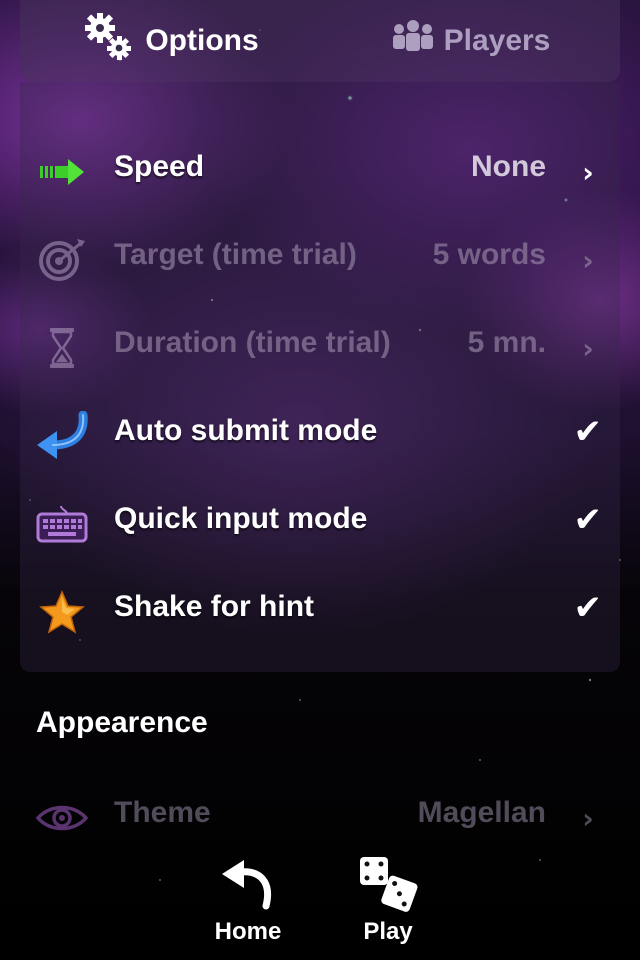 The width and height of the screenshot is (640, 960). Describe the element at coordinates (241, 518) in the screenshot. I see `setting-label: Quick input mode` at that location.